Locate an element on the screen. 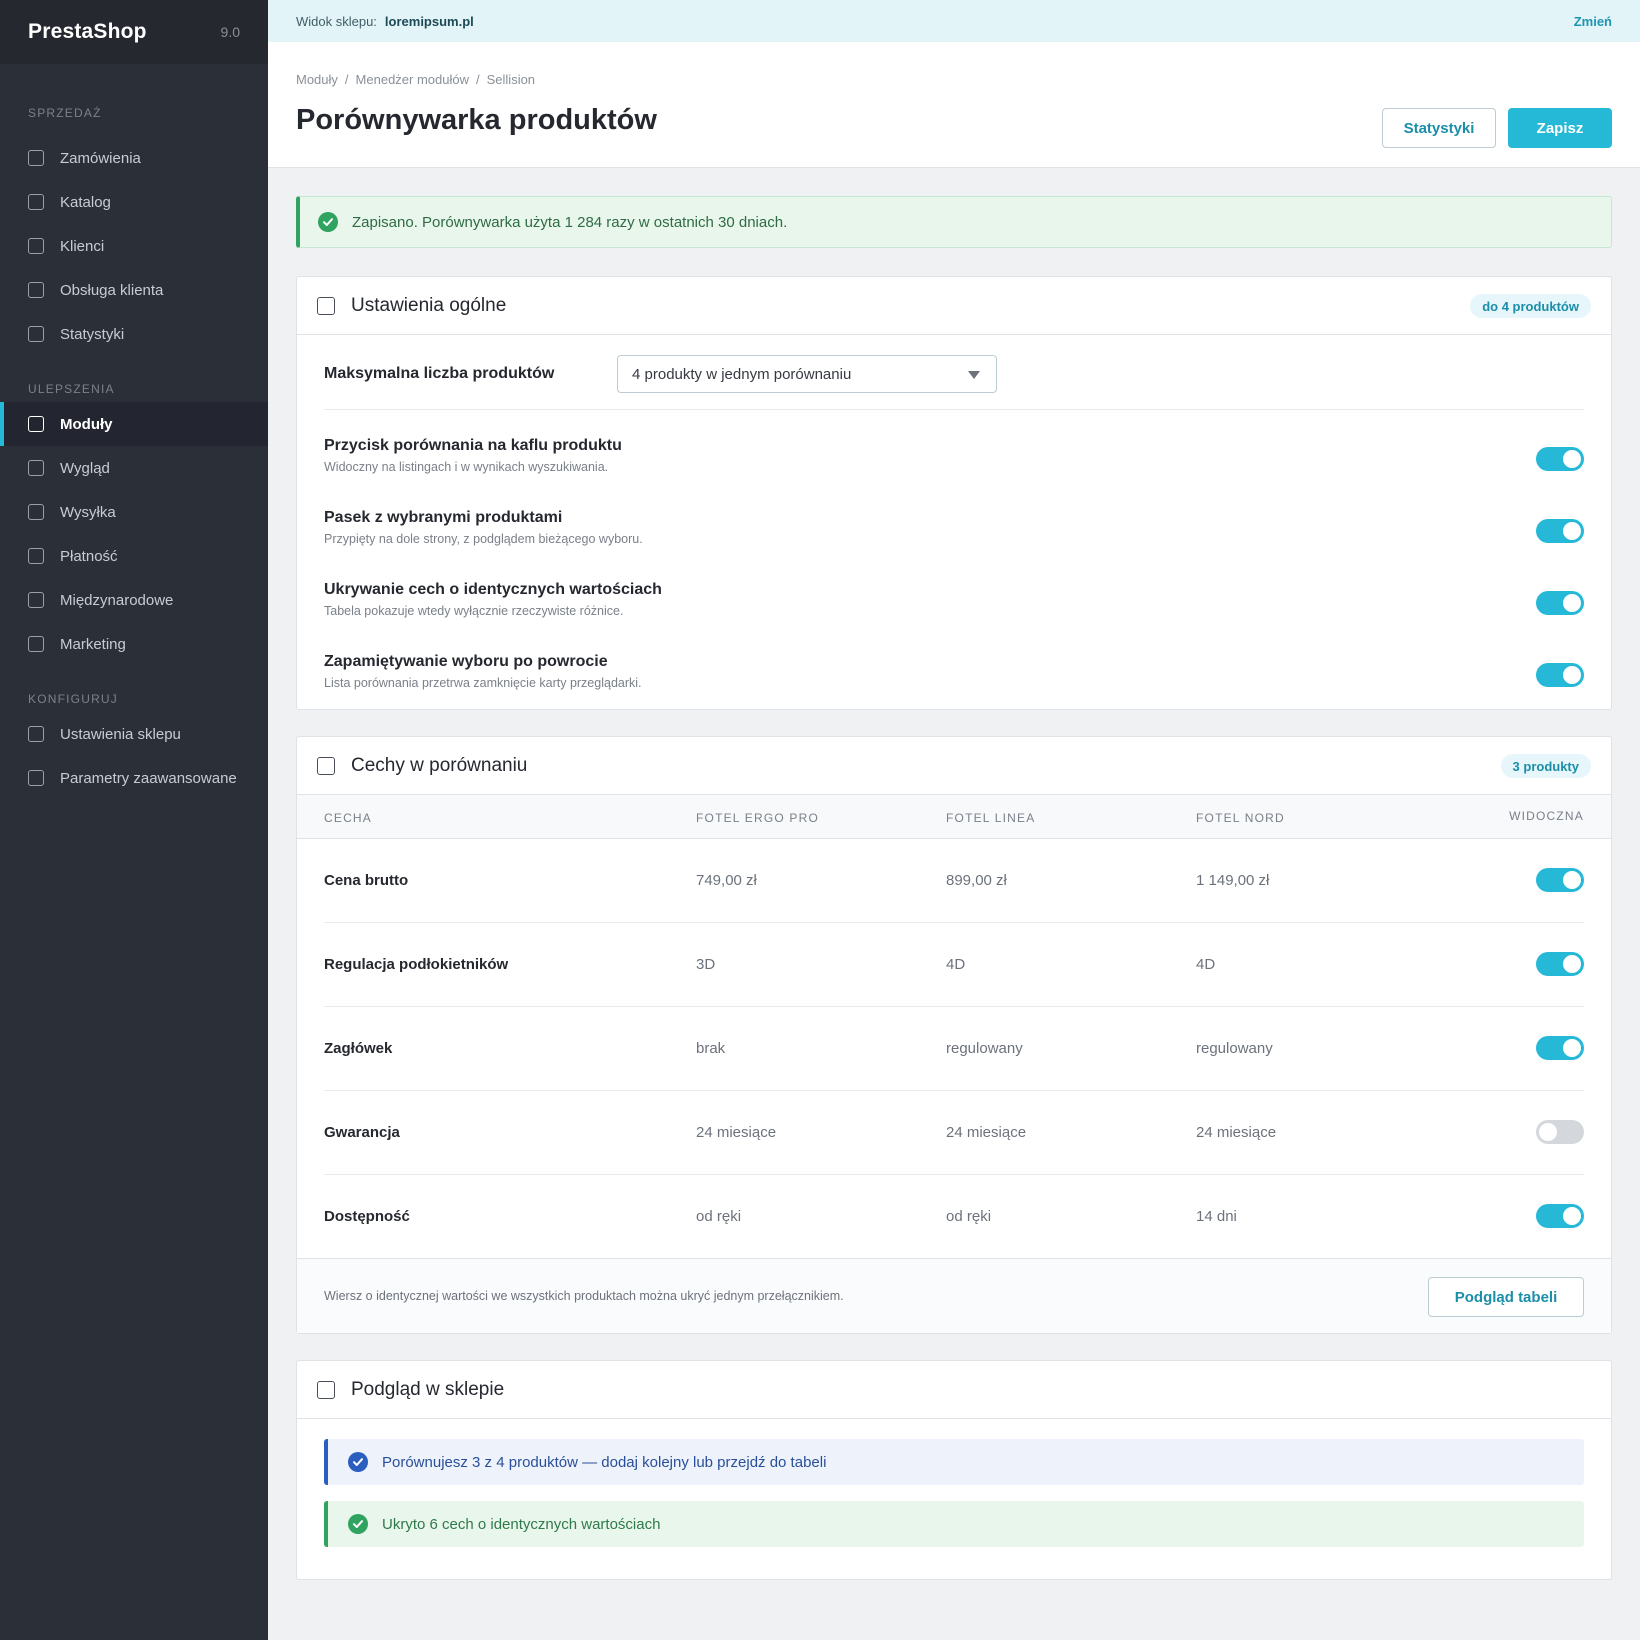  sidebar-item-shop-parameters: Ustawienia sklepu is located at coordinates (134, 734).